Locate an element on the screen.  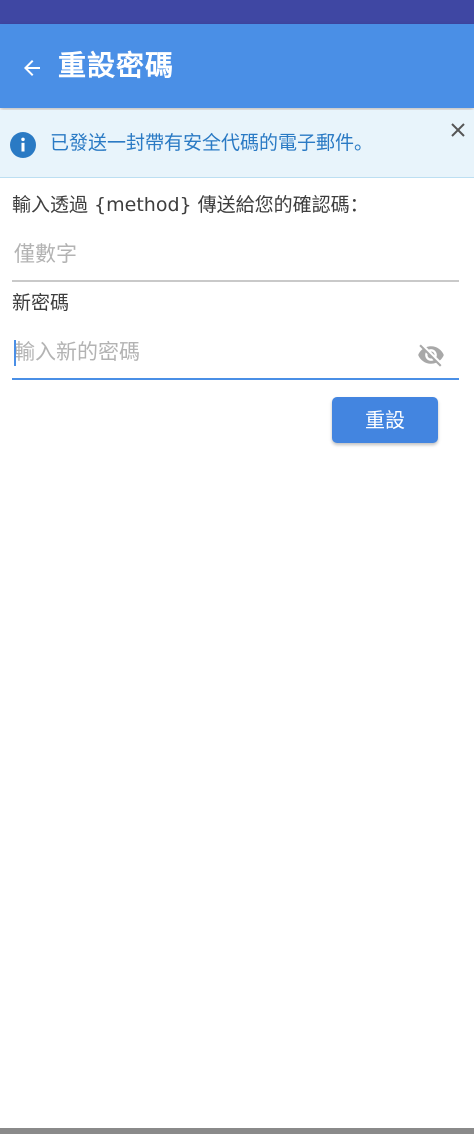
new-password-input is located at coordinates (207, 352).